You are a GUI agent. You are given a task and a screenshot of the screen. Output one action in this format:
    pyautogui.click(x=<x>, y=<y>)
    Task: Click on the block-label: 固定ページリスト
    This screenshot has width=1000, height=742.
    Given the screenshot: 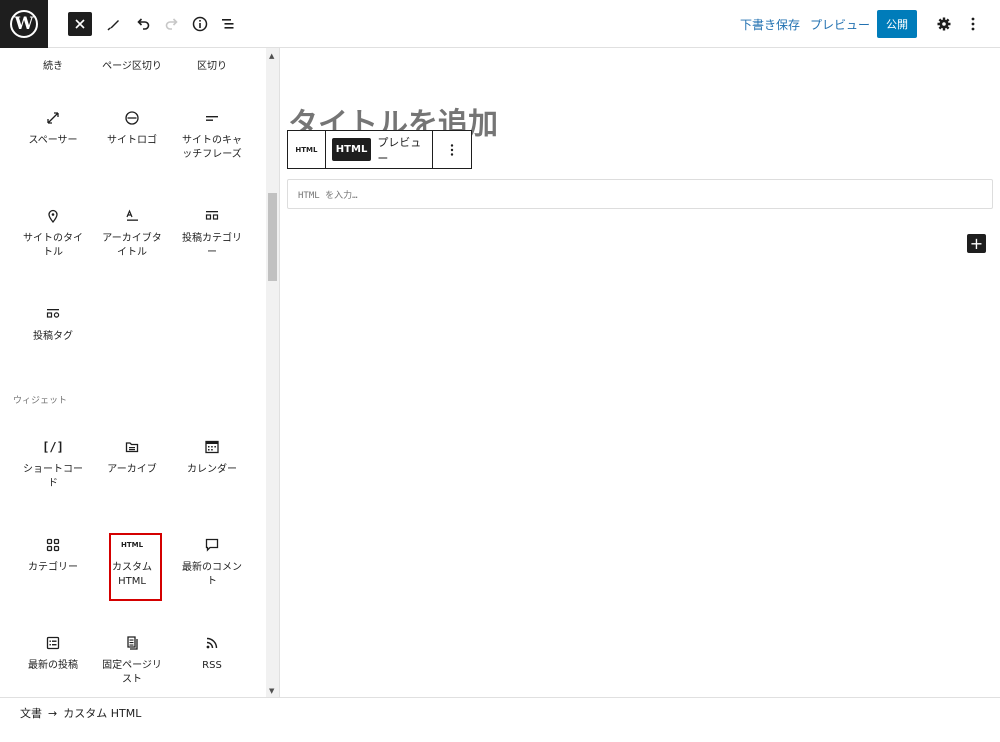 What is the action you would take?
    pyautogui.click(x=132, y=672)
    